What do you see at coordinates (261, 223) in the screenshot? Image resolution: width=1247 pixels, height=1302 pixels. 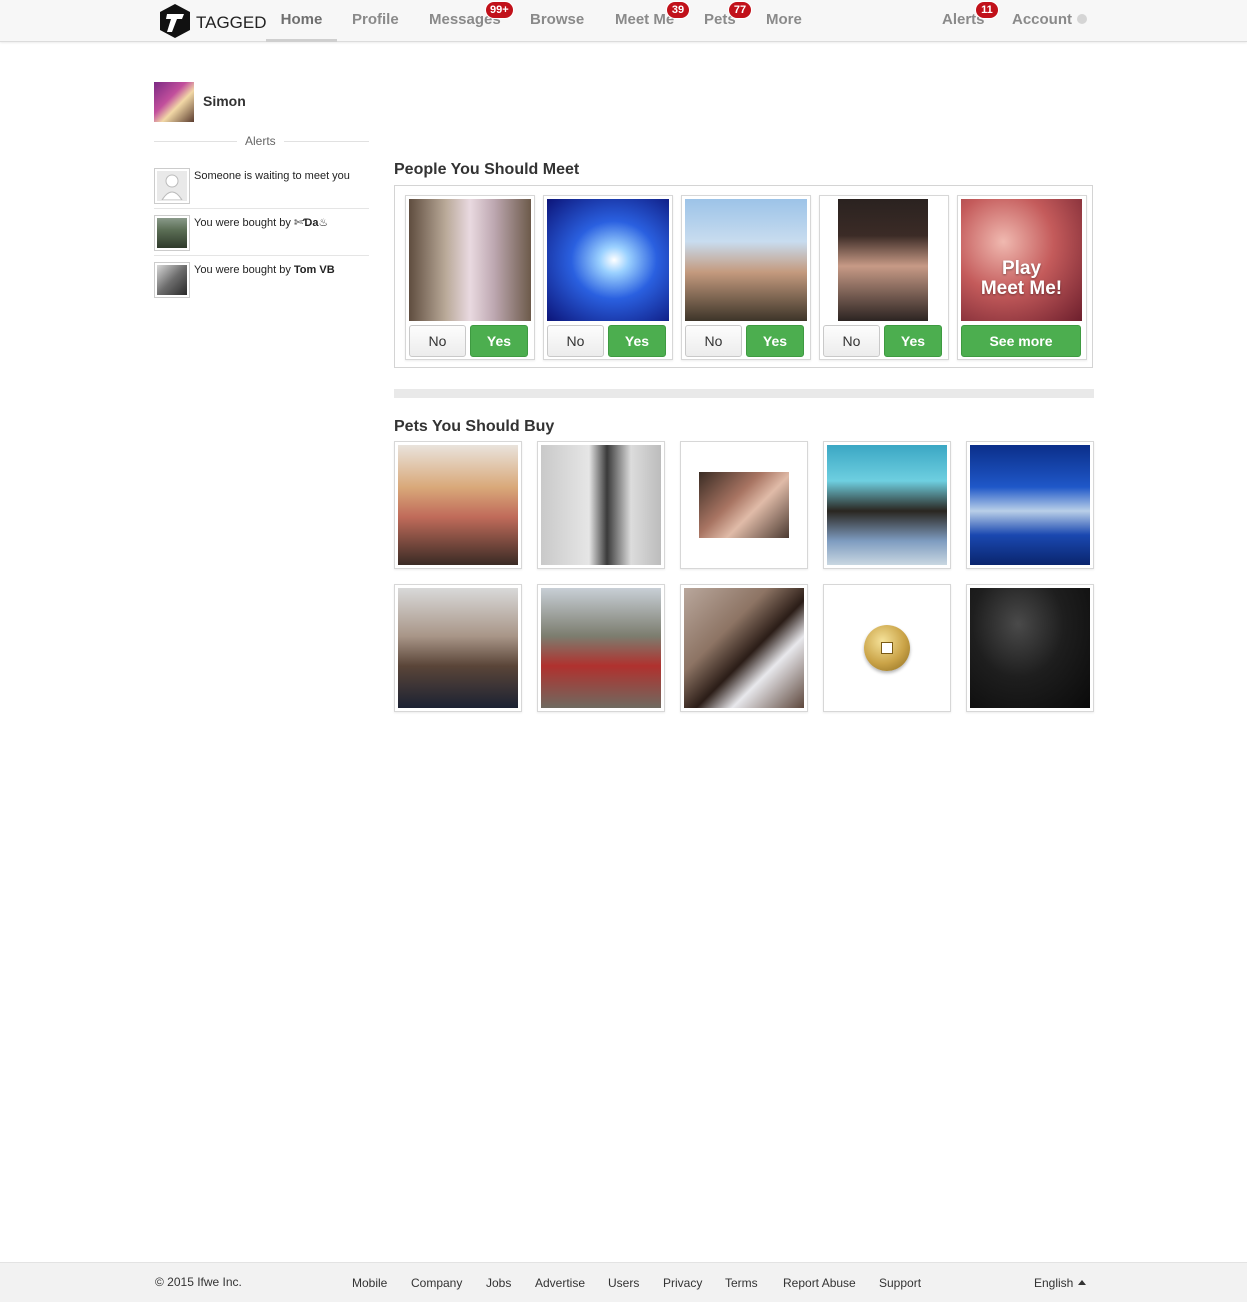 I see `alert-text: You were bought by ✄Ɗa♨` at bounding box center [261, 223].